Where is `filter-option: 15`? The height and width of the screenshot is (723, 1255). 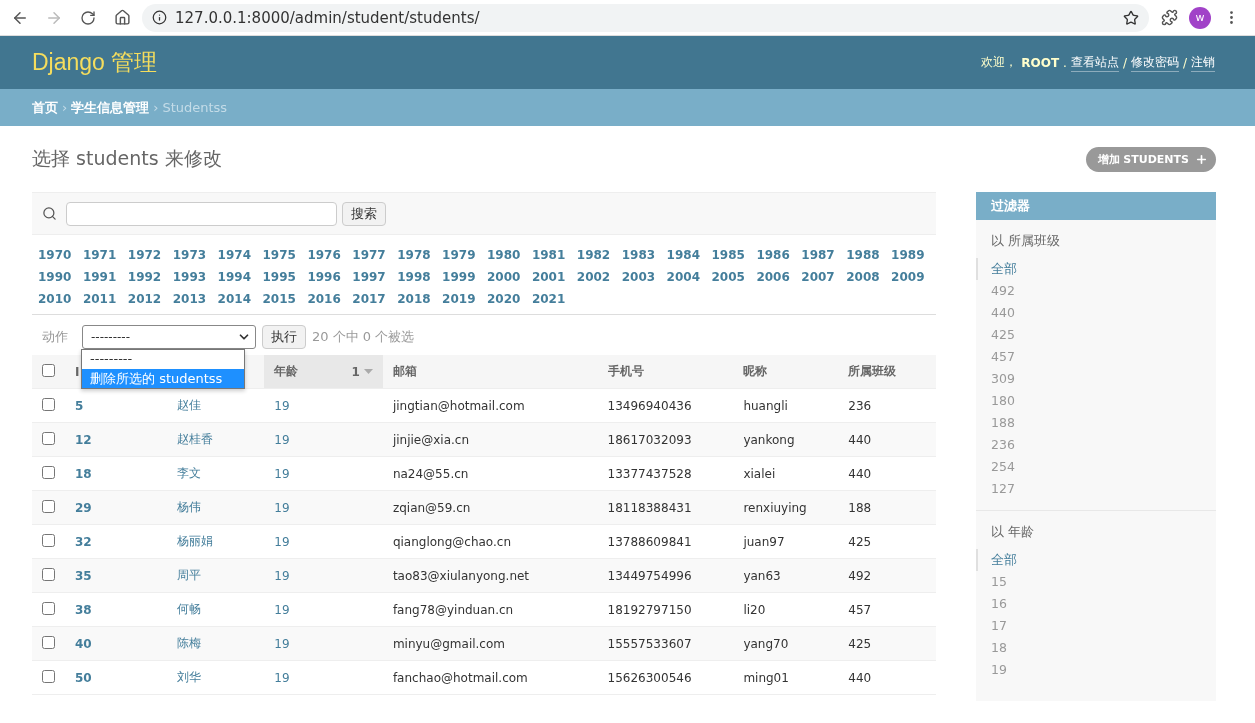 filter-option: 15 is located at coordinates (1096, 582).